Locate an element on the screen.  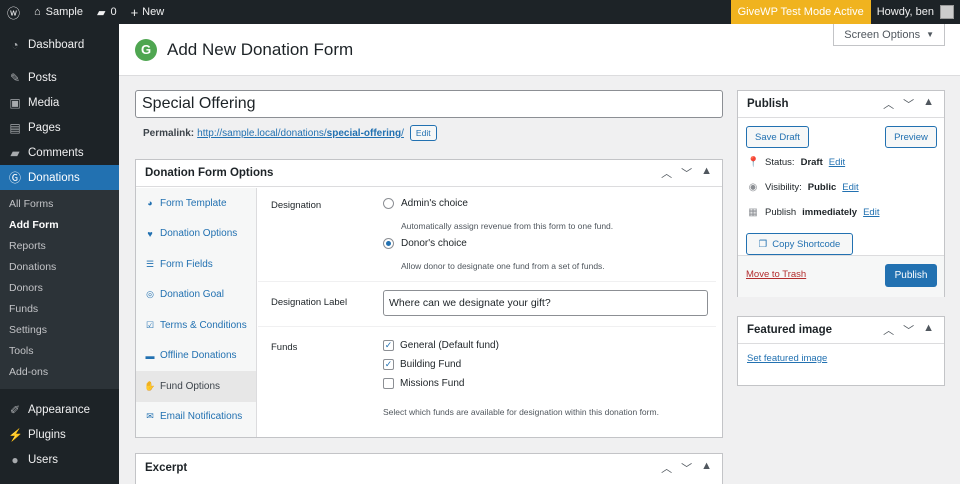
edit-visibility-link: Edit is located at coordinates (850, 187).